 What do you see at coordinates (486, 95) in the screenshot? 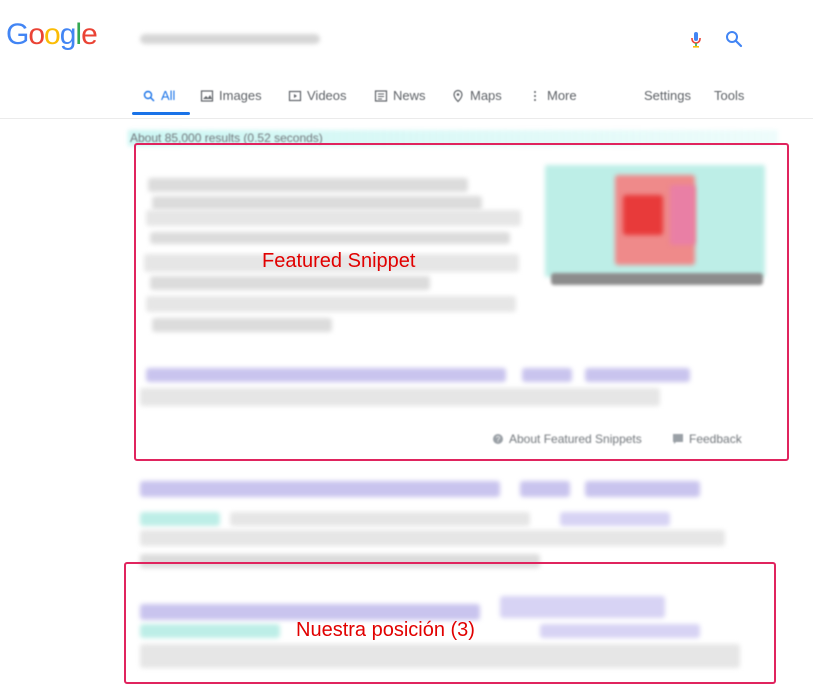
I see `tab-label: Maps` at bounding box center [486, 95].